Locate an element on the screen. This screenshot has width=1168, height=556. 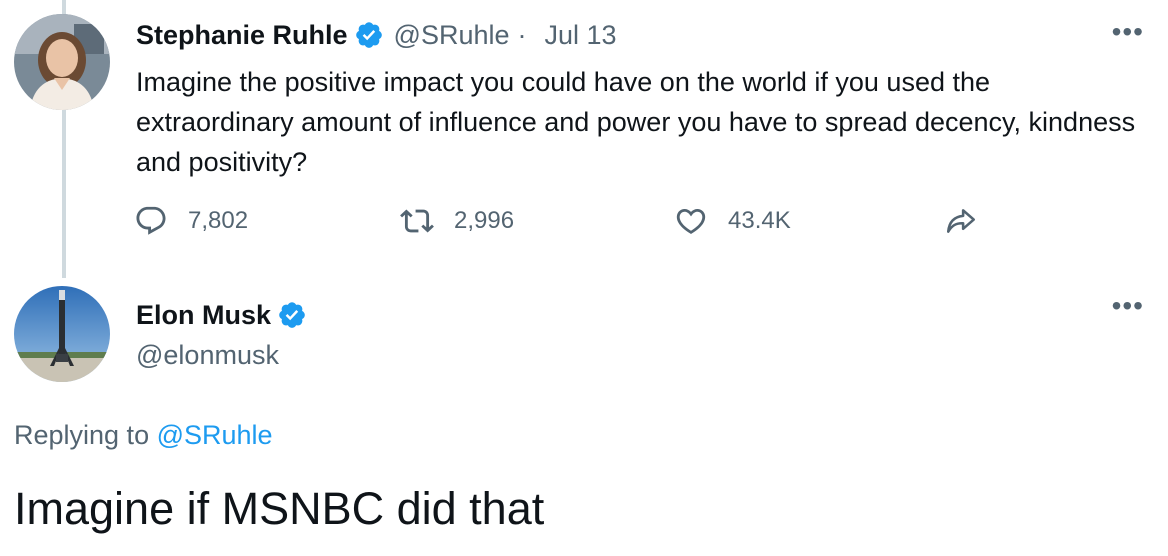
share-button is located at coordinates (971, 221).